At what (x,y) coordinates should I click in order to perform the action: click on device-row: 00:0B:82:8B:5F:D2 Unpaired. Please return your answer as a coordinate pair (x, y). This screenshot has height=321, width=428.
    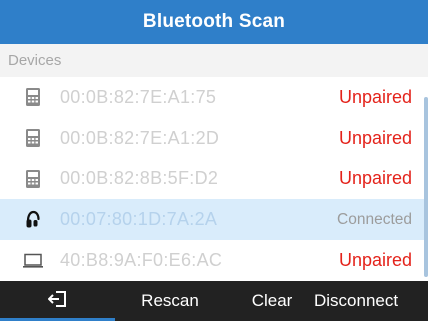
    Looking at the image, I should click on (214, 179).